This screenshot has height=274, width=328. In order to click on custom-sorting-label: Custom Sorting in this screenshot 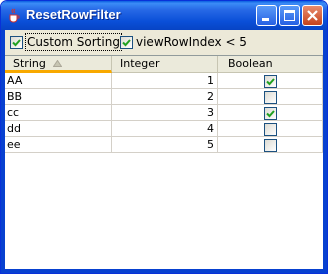, I will do `click(73, 42)`.